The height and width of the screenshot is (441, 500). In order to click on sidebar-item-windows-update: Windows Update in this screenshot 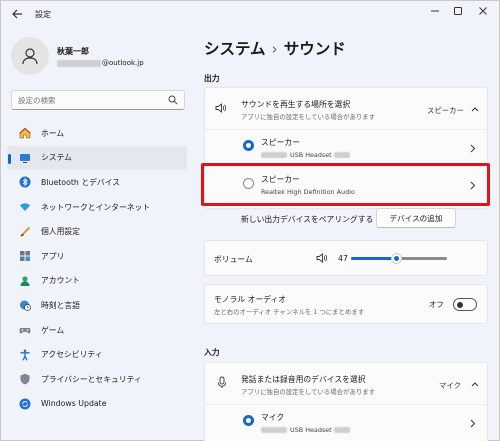, I will do `click(97, 404)`.